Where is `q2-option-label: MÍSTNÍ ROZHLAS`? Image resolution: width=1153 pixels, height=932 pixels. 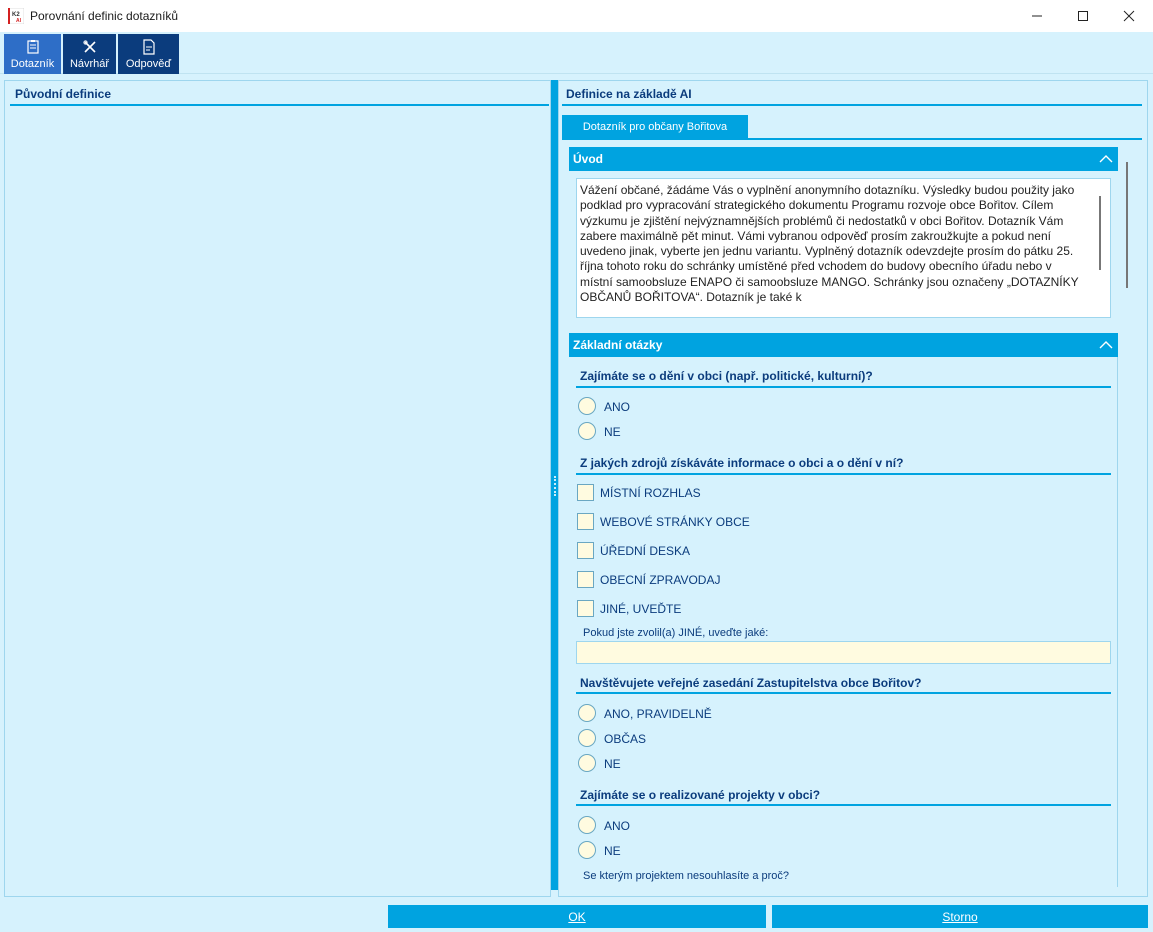
q2-option-label: MÍSTNÍ ROZHLAS is located at coordinates (650, 493).